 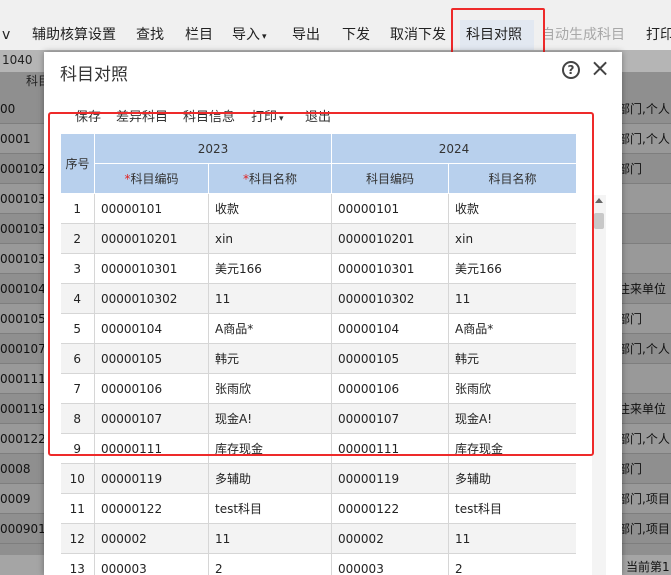 What do you see at coordinates (333, 72) in the screenshot?
I see `dialog-header: 科目对照 ? ×` at bounding box center [333, 72].